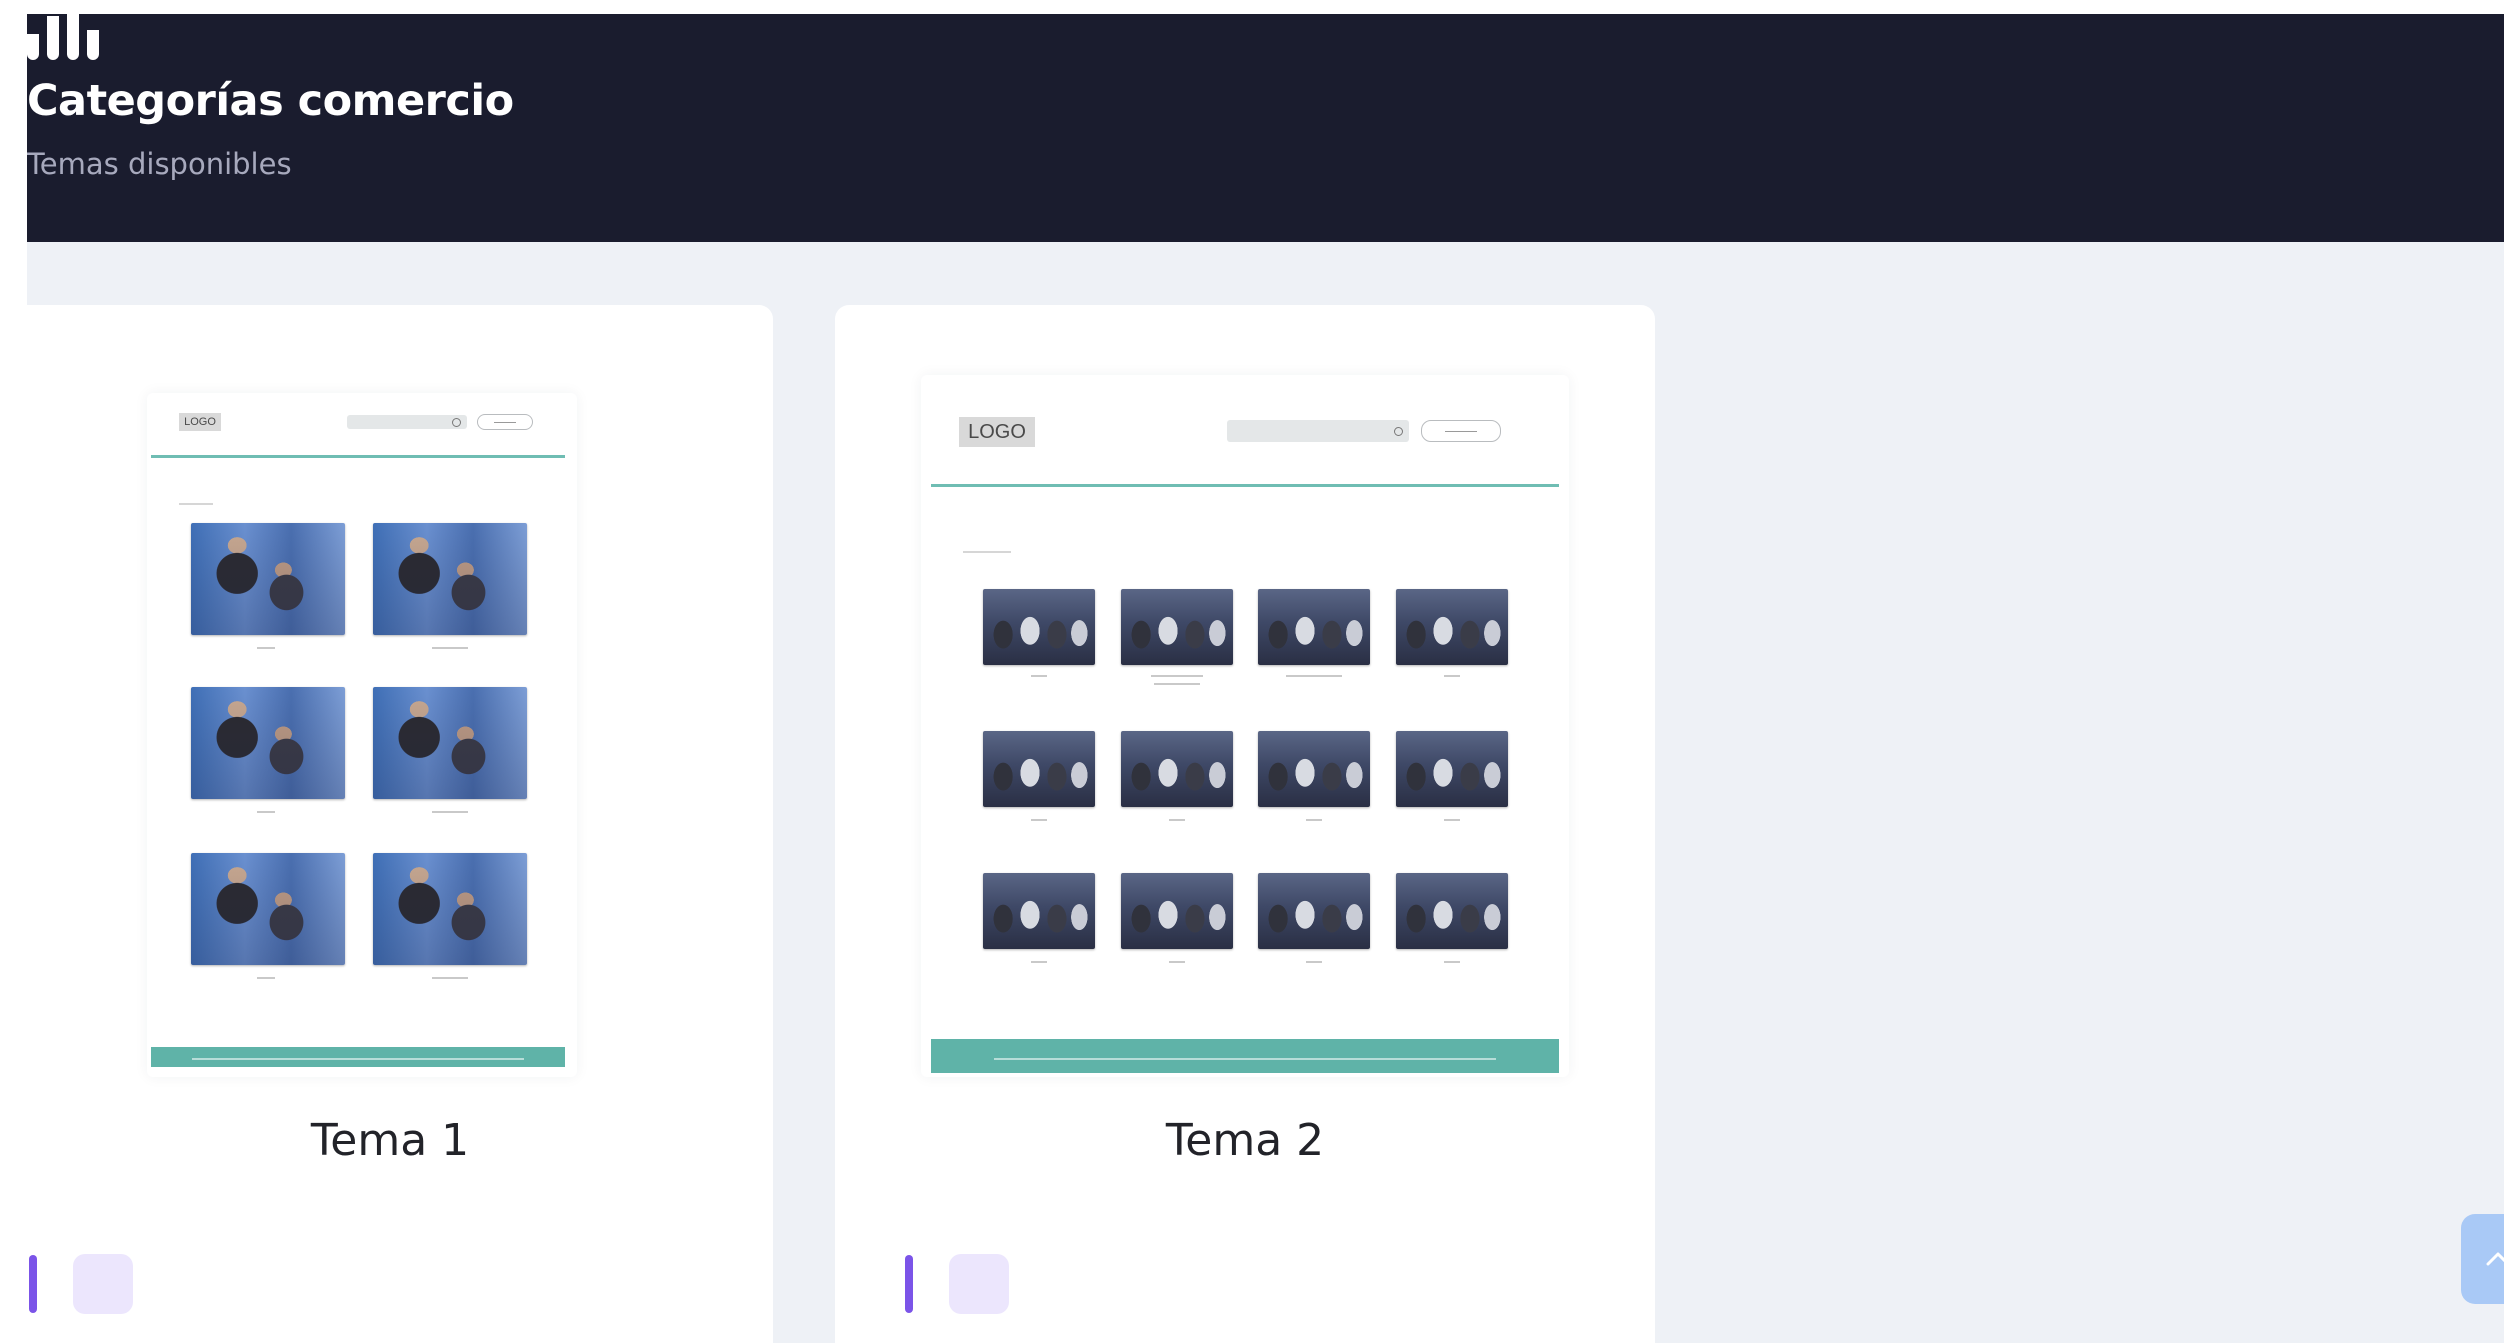 This screenshot has height=1343, width=2504. I want to click on theme-preview-1: LOGO, so click(362, 735).